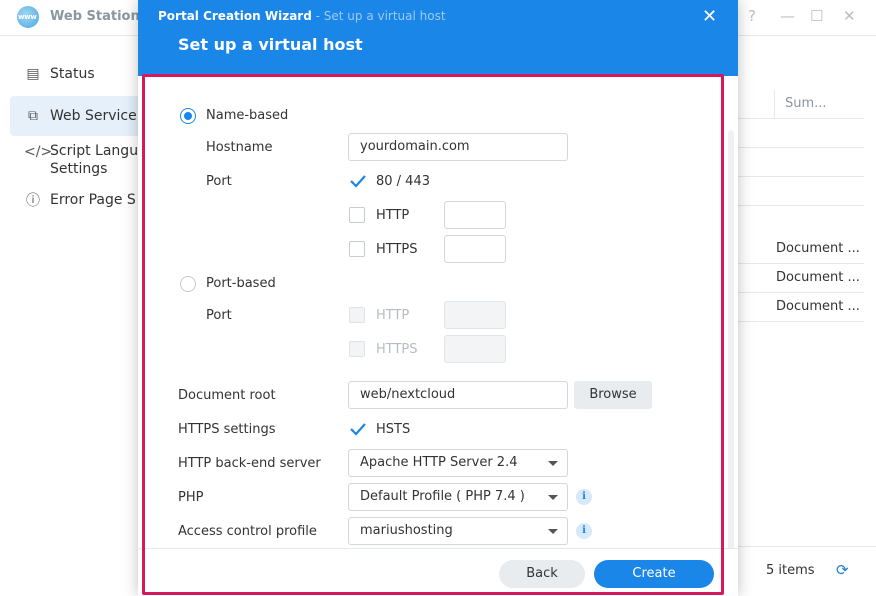  Describe the element at coordinates (191, 497) in the screenshot. I see `php-label: PHP` at that location.